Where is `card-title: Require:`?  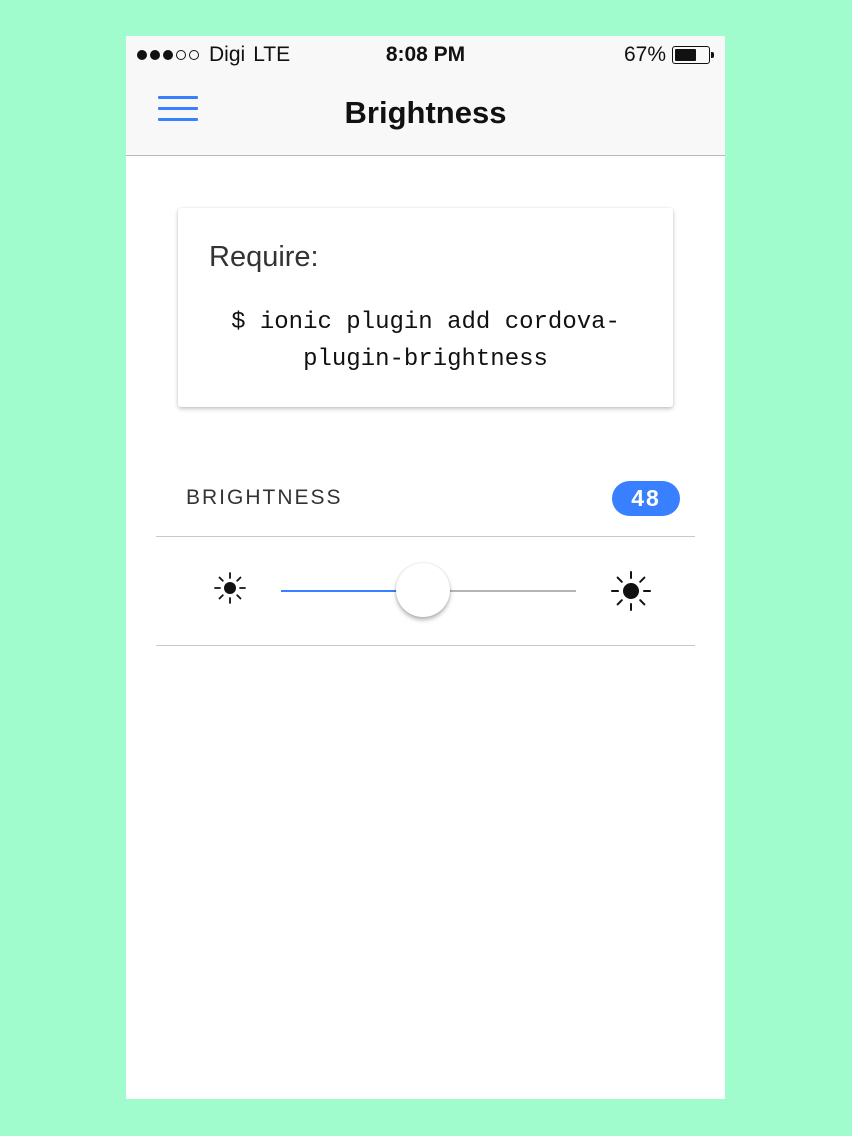
card-title: Require: is located at coordinates (264, 257).